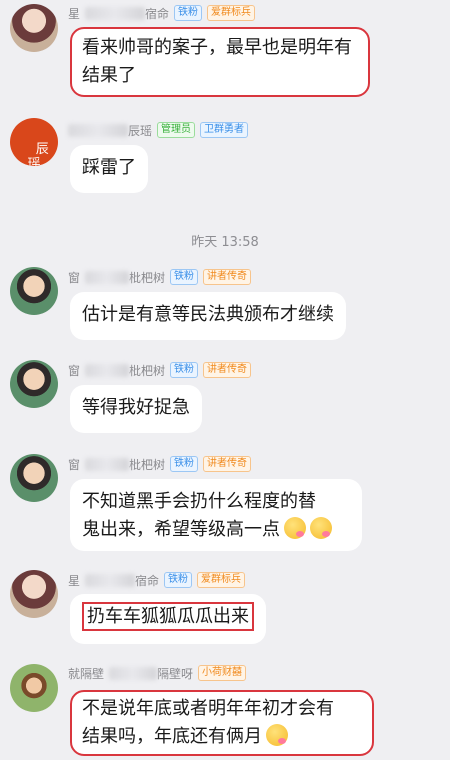  Describe the element at coordinates (225, 242) in the screenshot. I see `timestamp-divider: 昨天 13:58` at that location.